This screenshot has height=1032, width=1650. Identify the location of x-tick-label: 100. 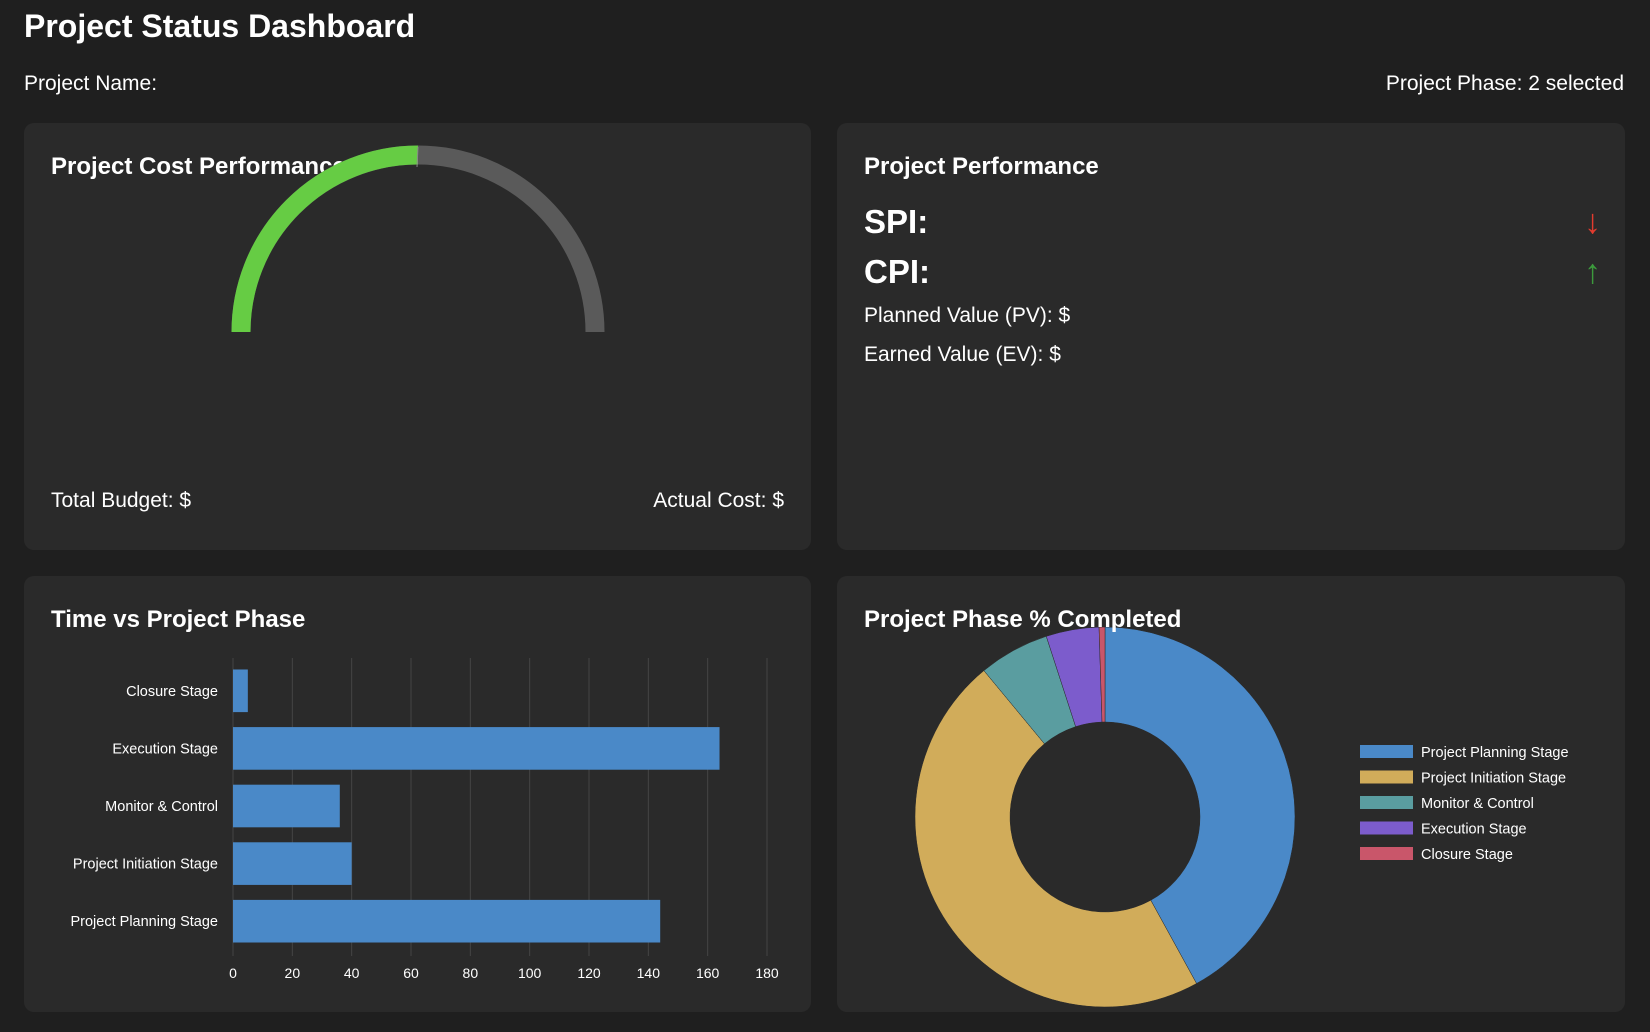
(530, 973).